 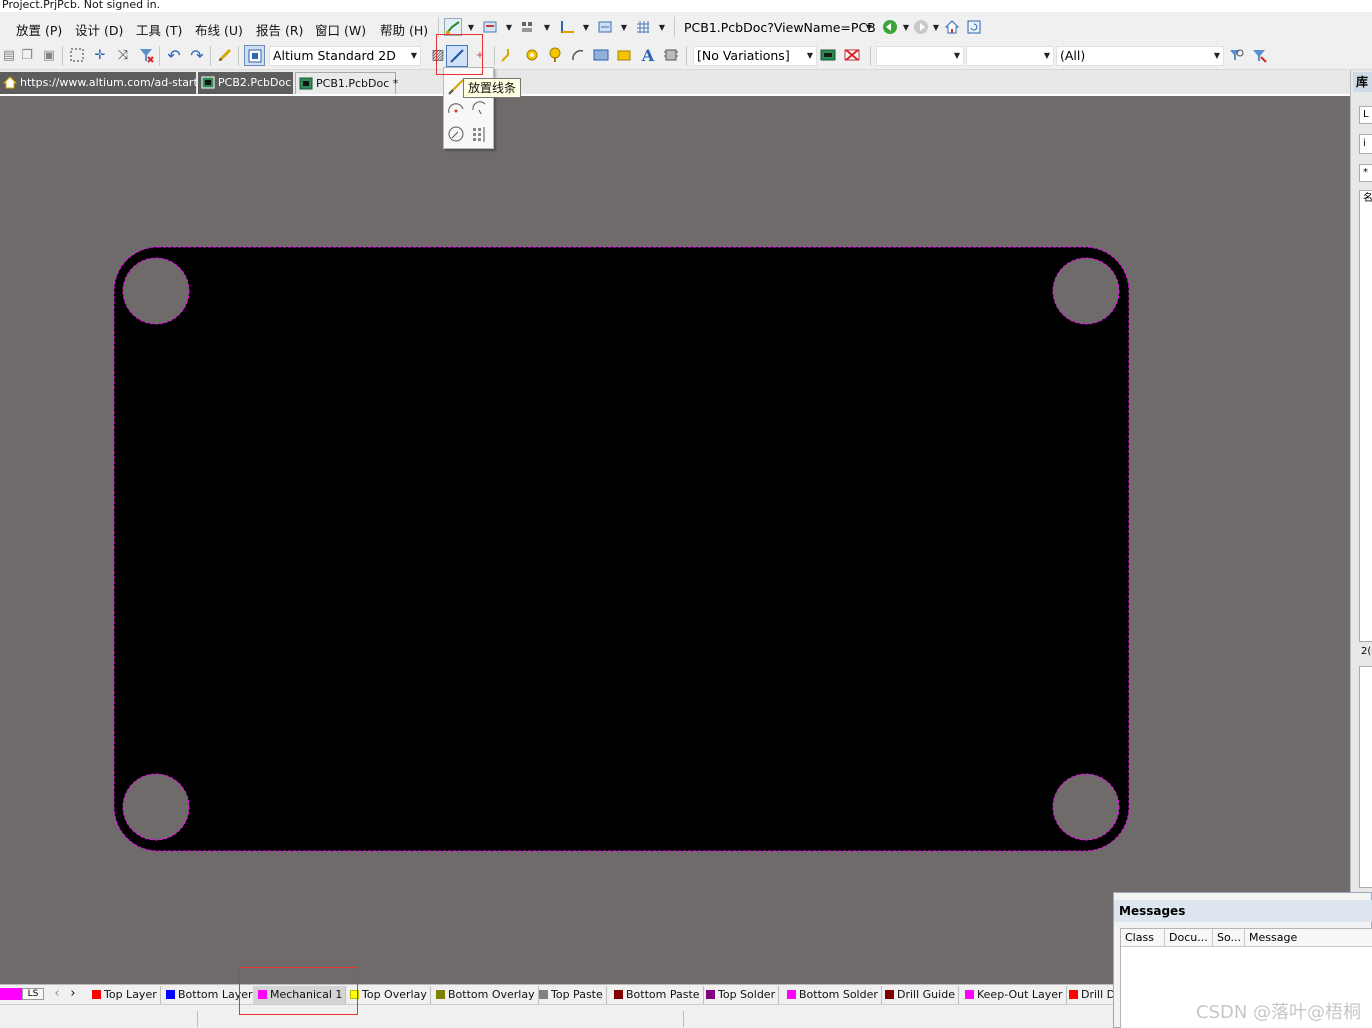 What do you see at coordinates (671, 55) in the screenshot?
I see `component-icon` at bounding box center [671, 55].